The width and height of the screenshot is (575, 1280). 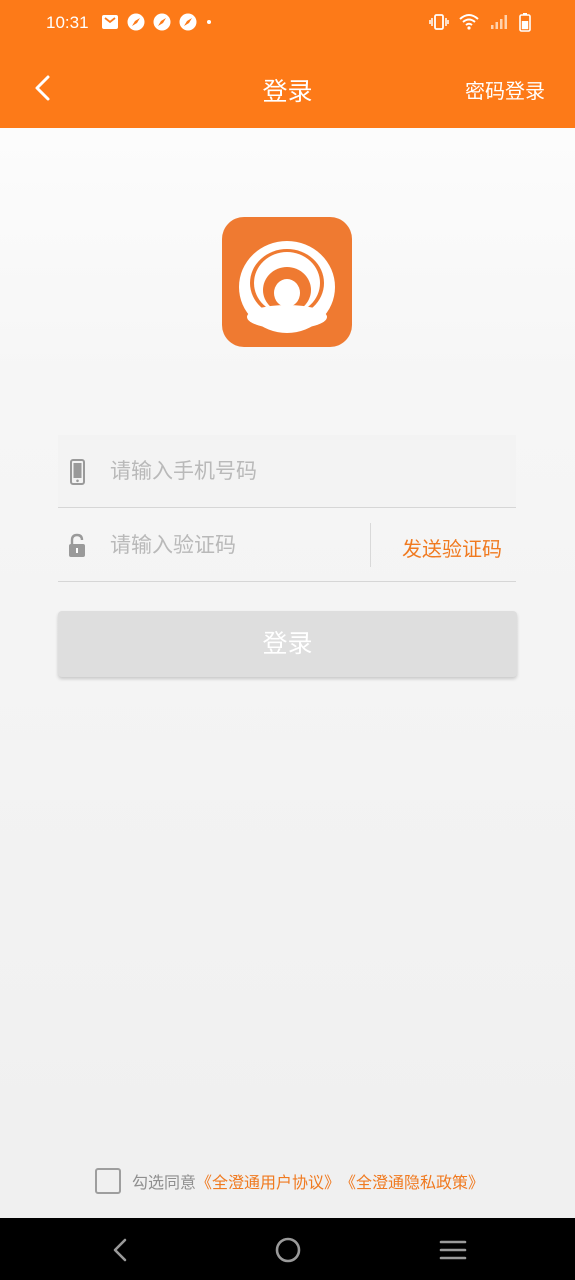 I want to click on system-navigation-bar, so click(x=287, y=1249).